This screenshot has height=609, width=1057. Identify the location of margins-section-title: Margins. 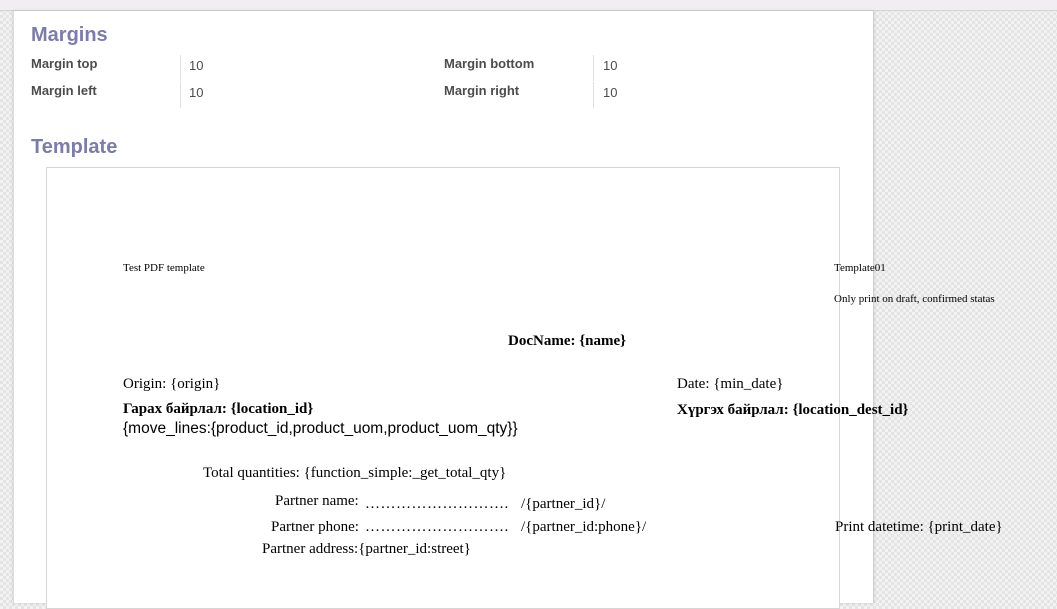
(69, 35).